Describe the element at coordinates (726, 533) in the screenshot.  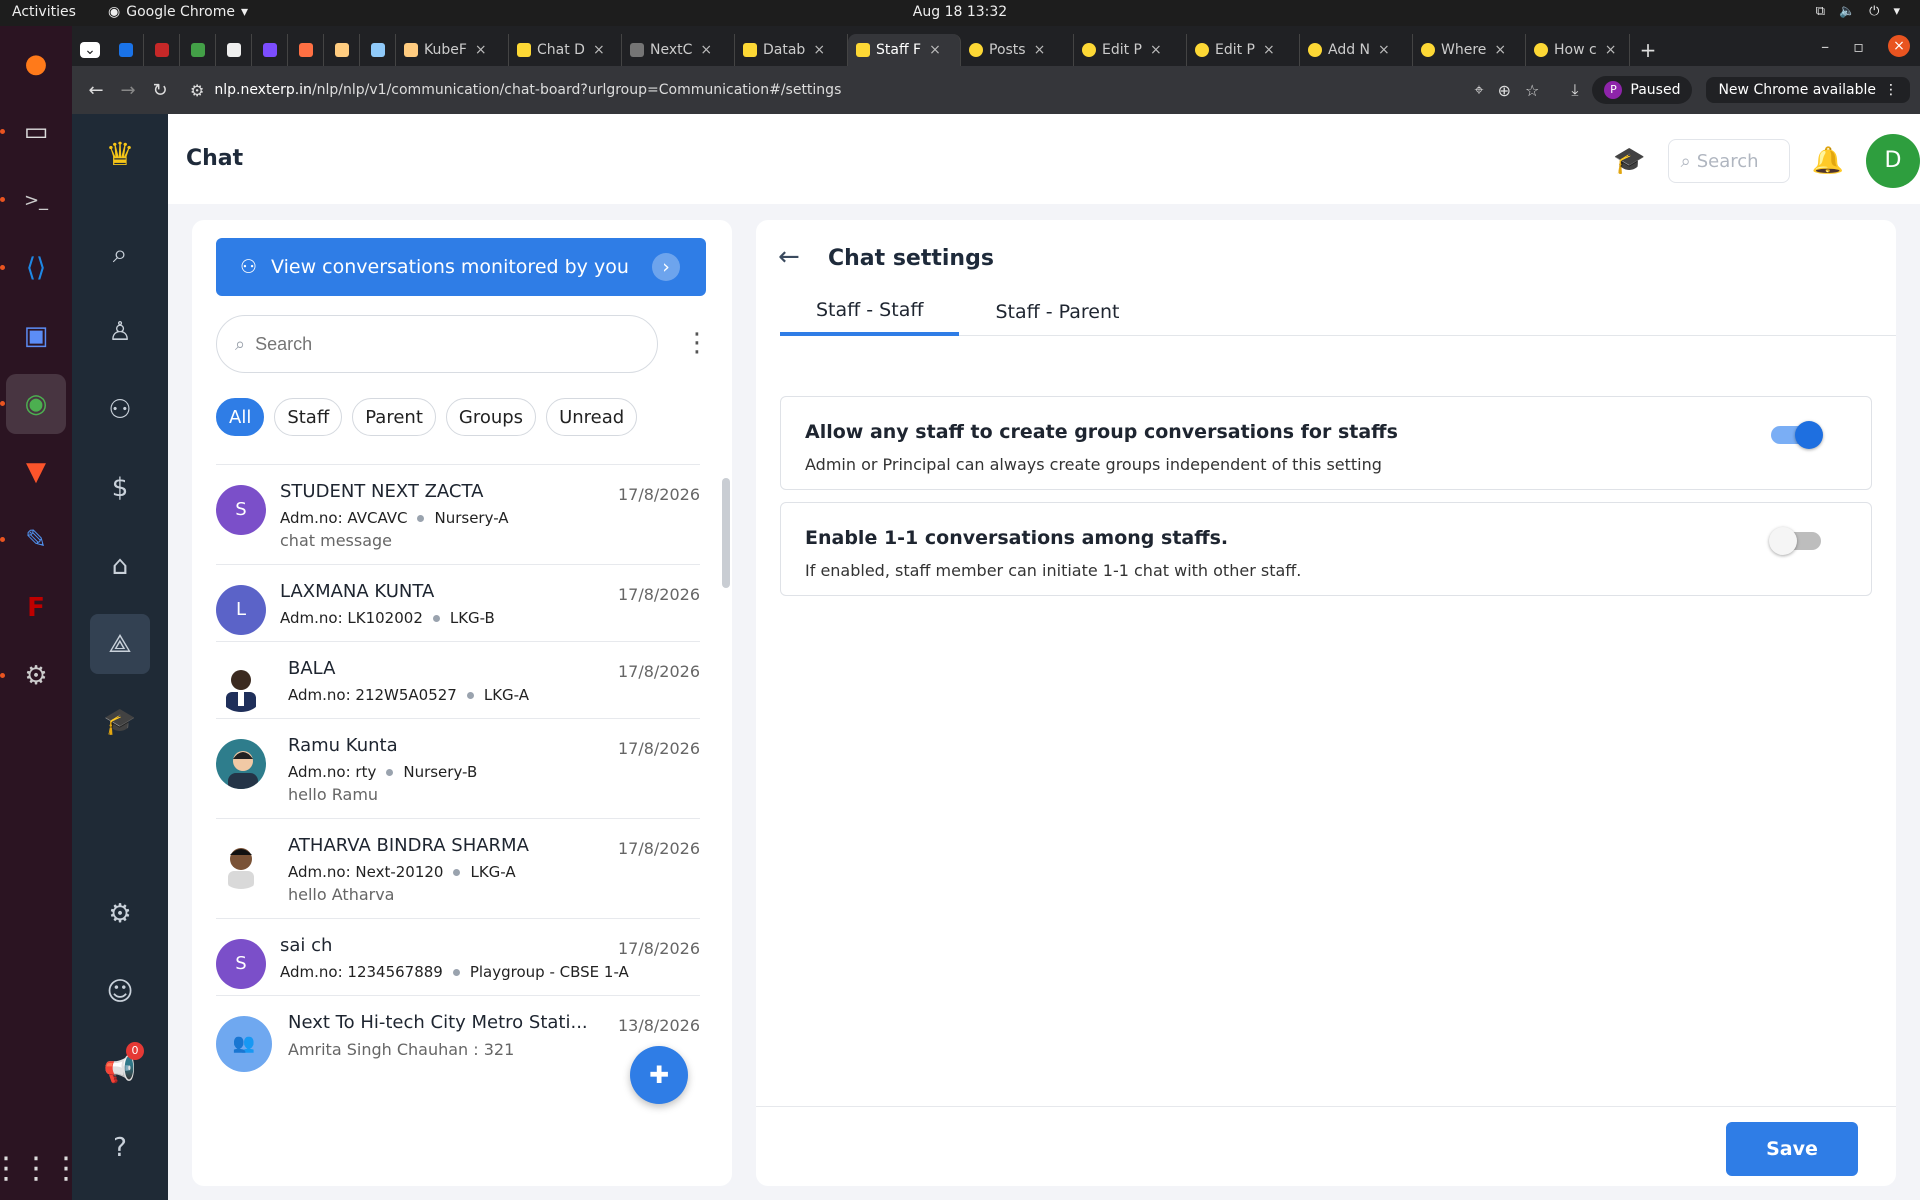
I see `scrollbar` at that location.